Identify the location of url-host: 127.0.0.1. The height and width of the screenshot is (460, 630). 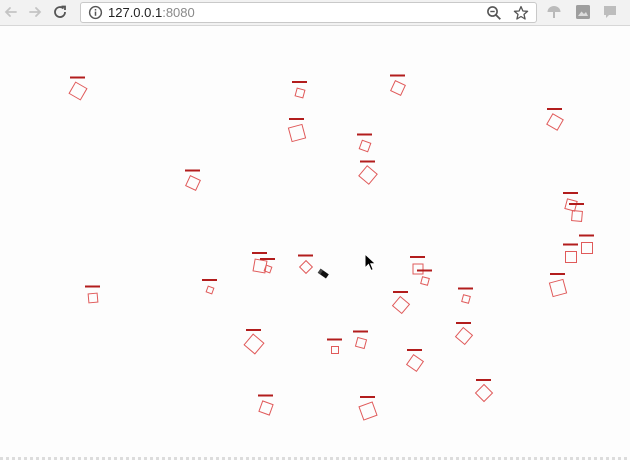
(135, 12).